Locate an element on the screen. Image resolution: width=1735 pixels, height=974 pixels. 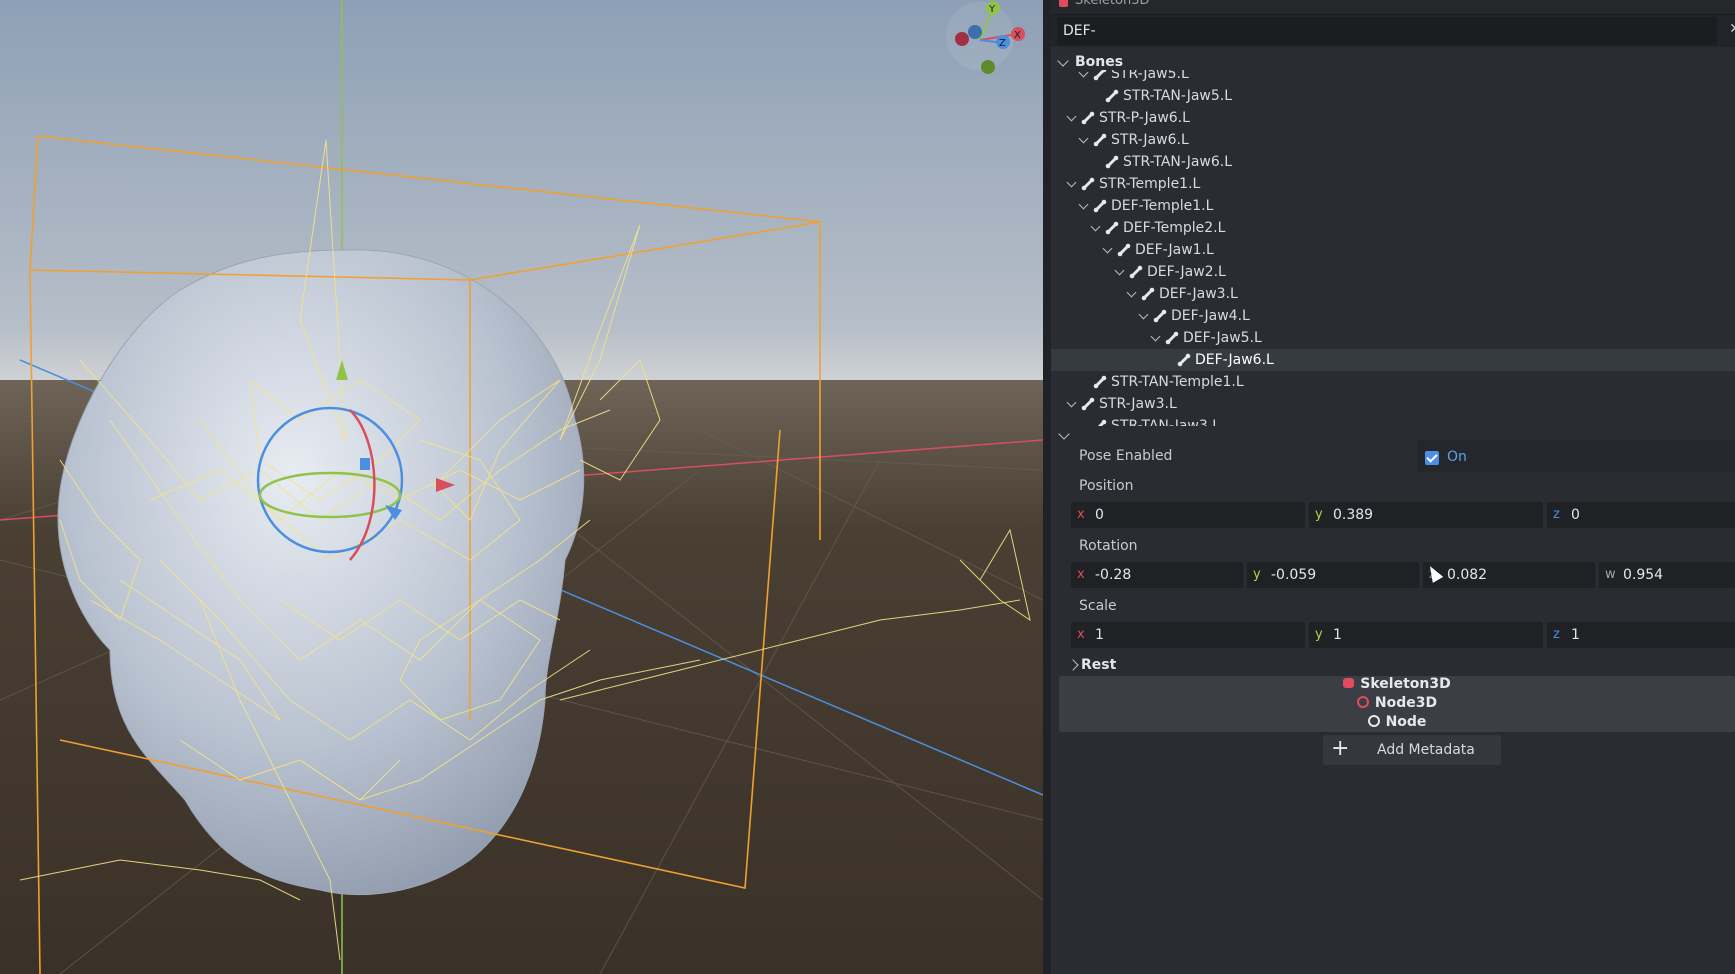
inspector-title: Skeleton3D is located at coordinates (1112, 4).